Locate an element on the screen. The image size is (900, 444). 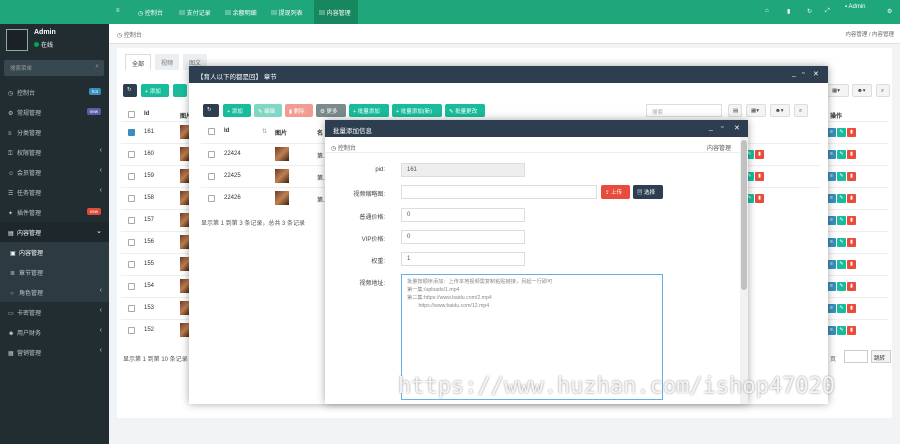
sidebar-item-8: ▣ 内容管理 is located at coordinates (54, 252).